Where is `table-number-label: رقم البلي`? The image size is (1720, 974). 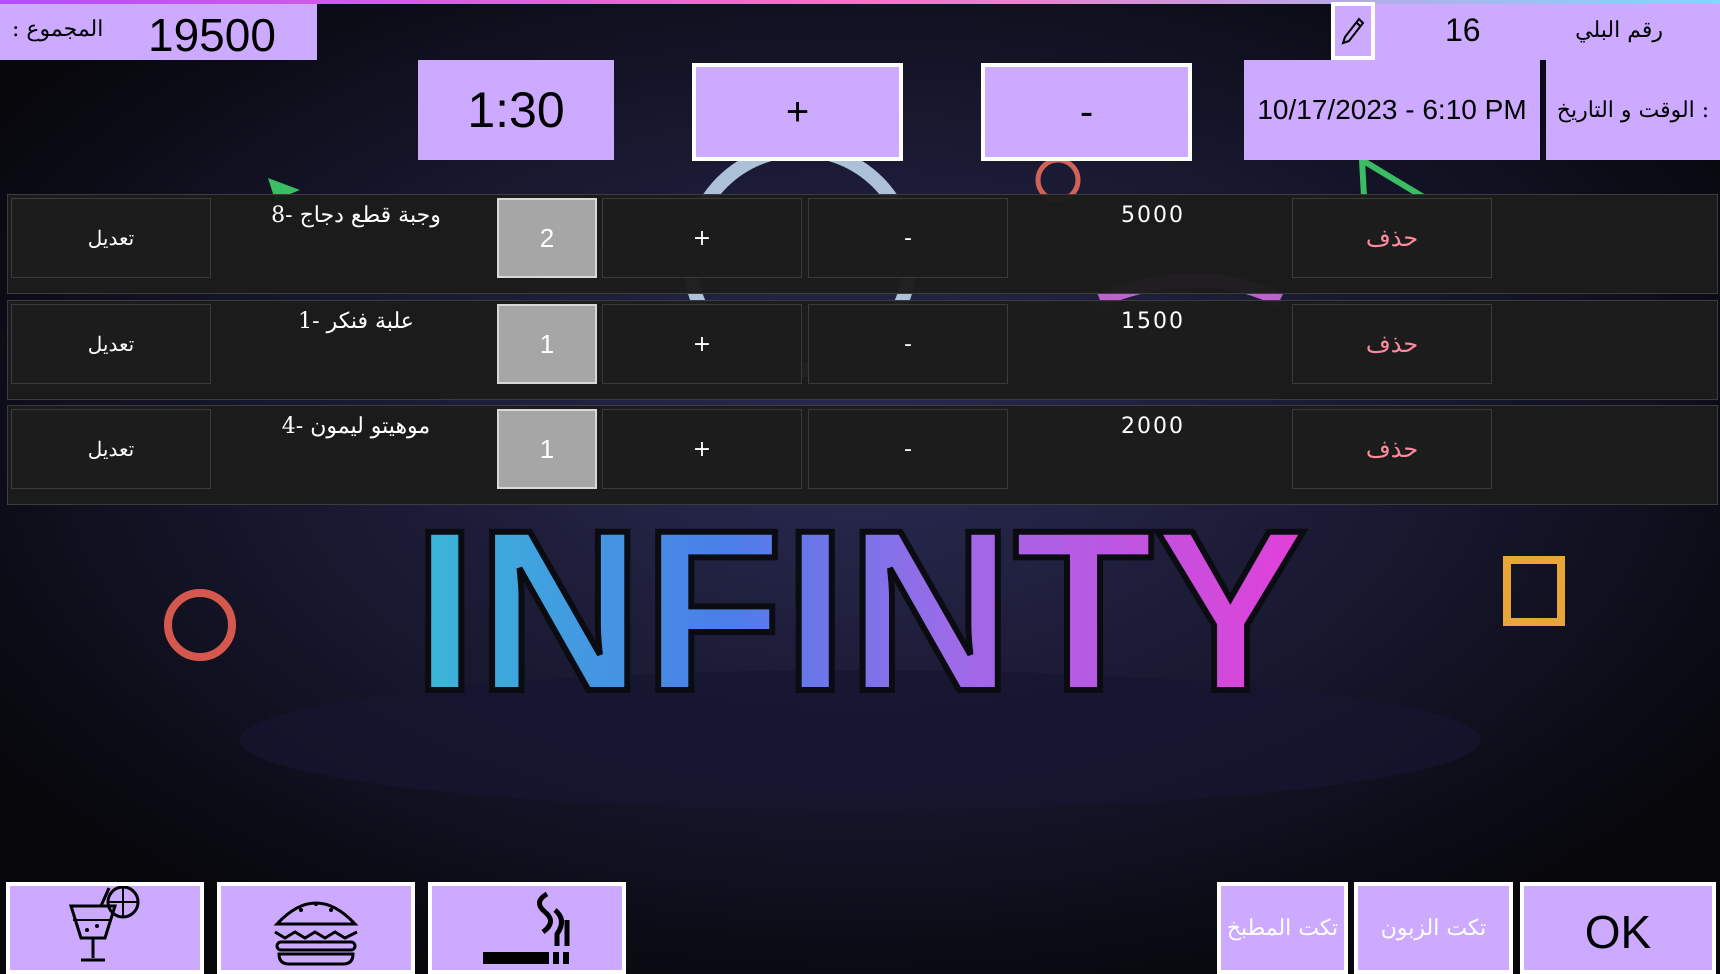 table-number-label: رقم البلي is located at coordinates (1619, 30).